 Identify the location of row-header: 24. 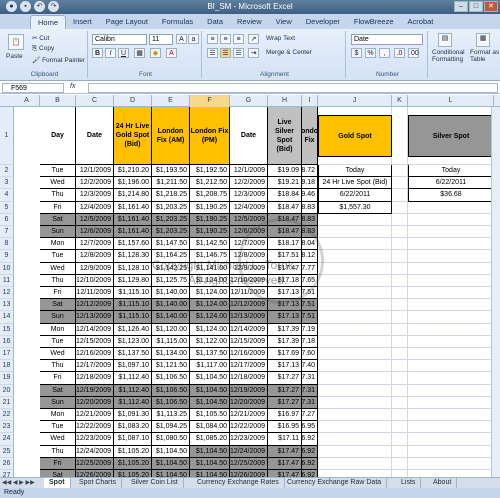
(7, 439).